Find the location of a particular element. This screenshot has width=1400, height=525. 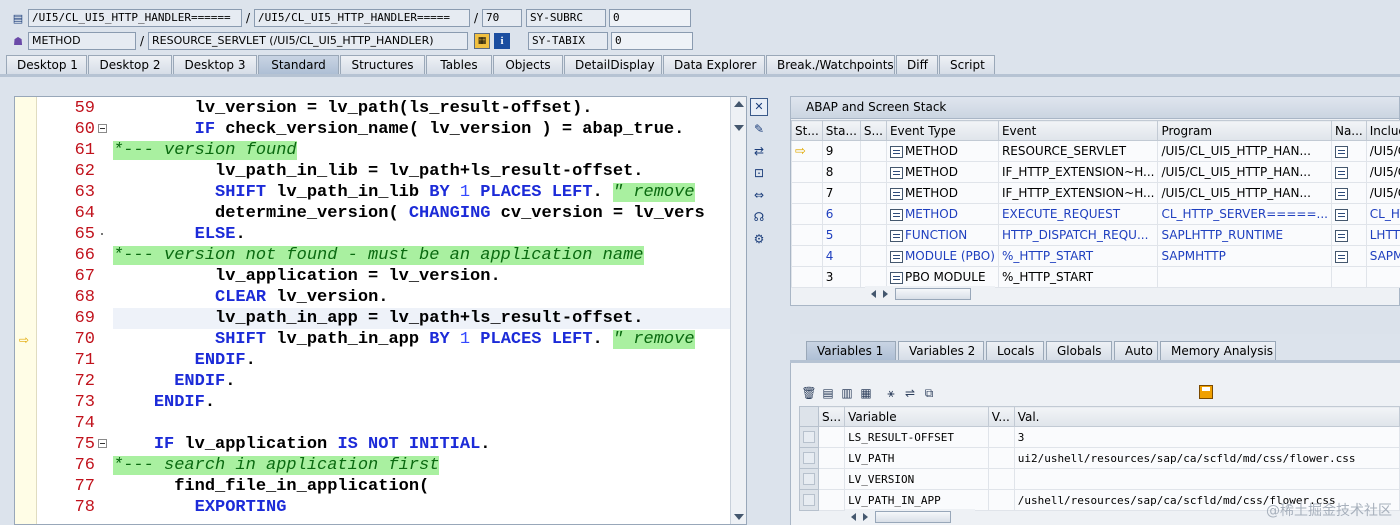

event-type-cell: PBO MODULE is located at coordinates (942, 277).